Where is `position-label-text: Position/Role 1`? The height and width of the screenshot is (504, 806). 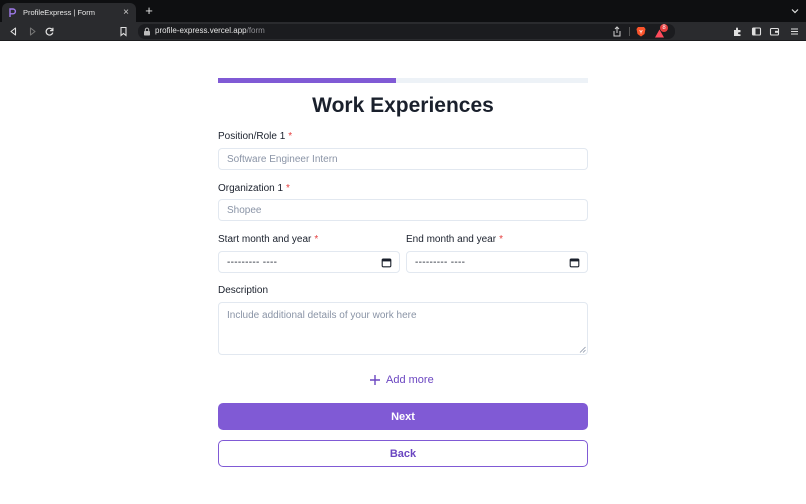 position-label-text: Position/Role 1 is located at coordinates (252, 136).